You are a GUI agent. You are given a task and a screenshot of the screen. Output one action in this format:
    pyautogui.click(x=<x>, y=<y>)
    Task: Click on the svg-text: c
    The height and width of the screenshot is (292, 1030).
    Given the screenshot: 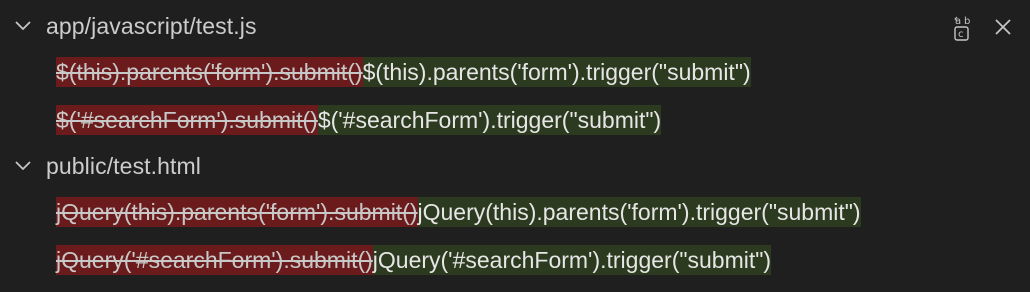 What is the action you would take?
    pyautogui.click(x=961, y=34)
    